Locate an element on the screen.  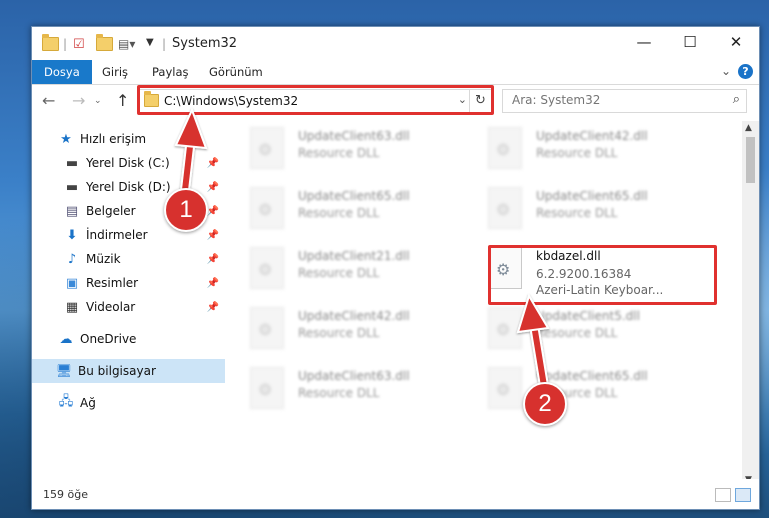
file-item: UpdateClient5.dll Resource DLL is located at coordinates (579, 329).